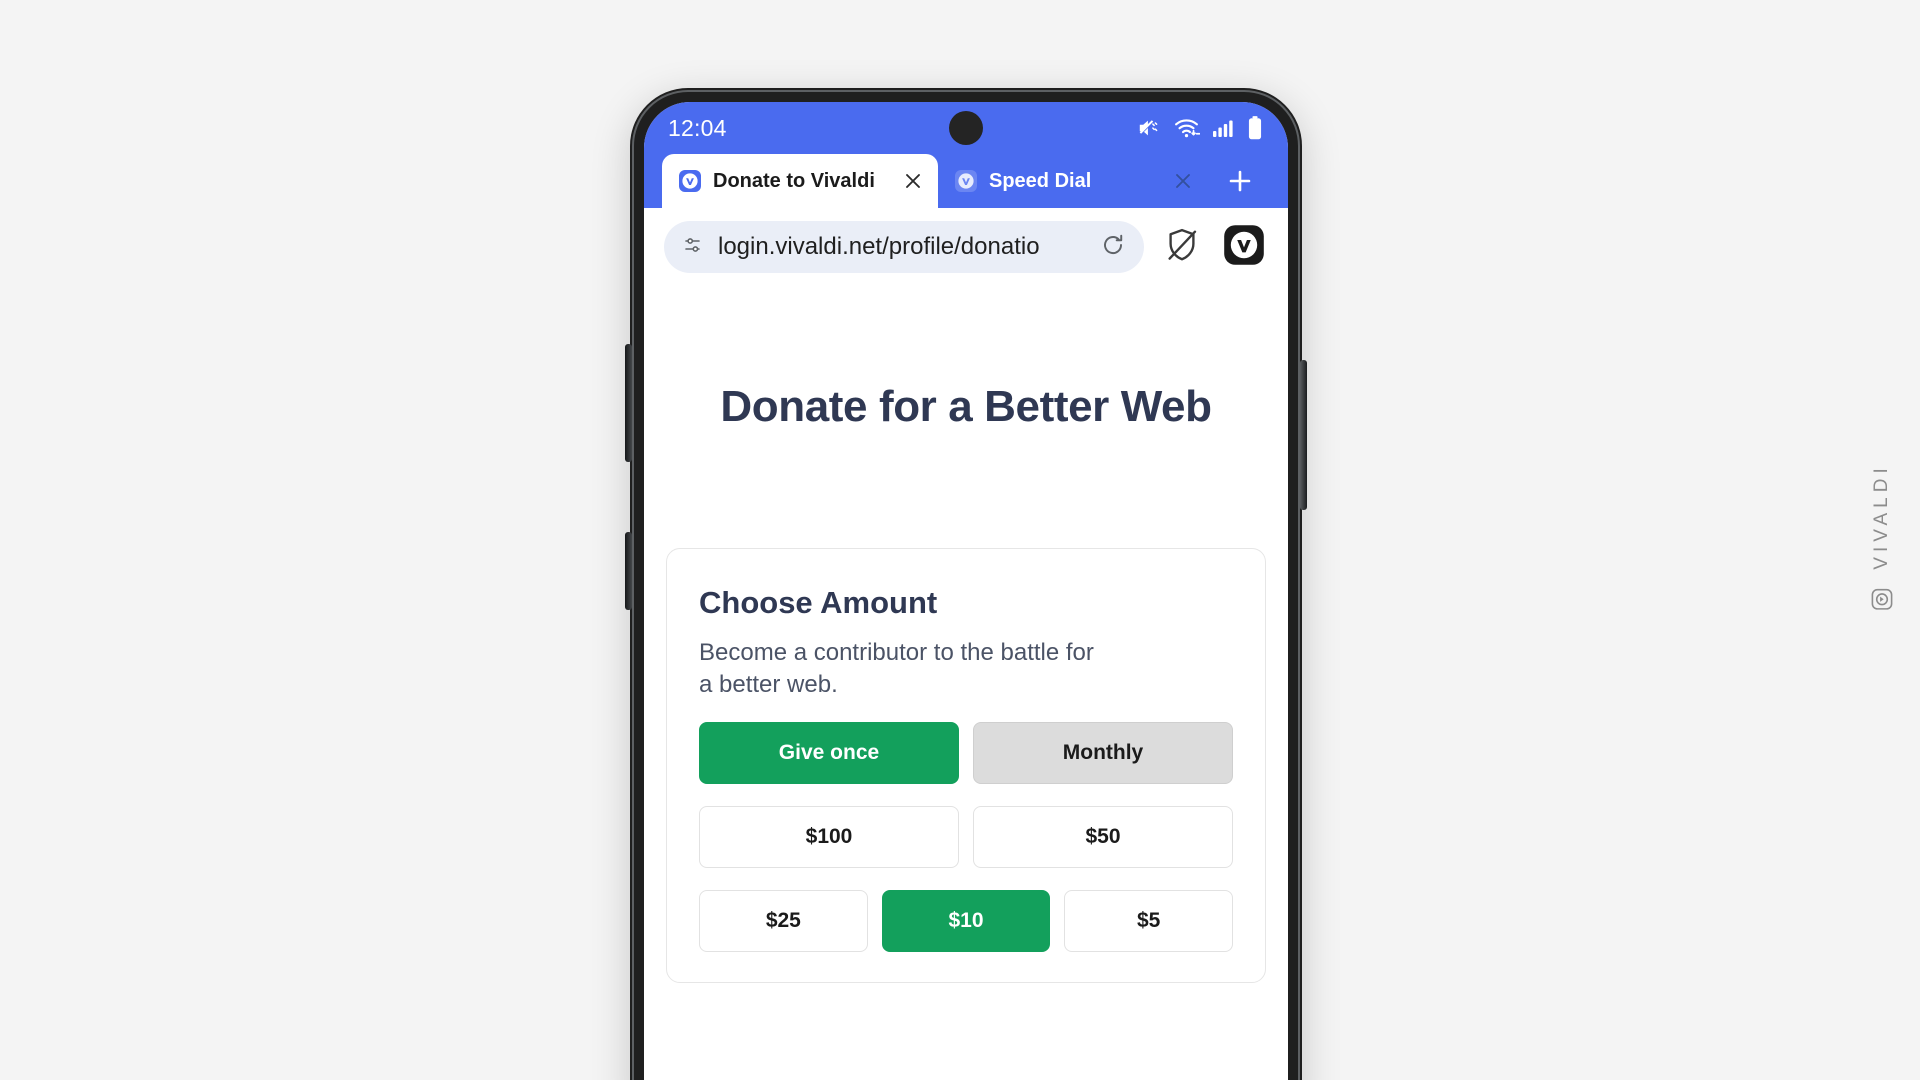  I want to click on tab-title: Donate to Vivaldi, so click(794, 180).